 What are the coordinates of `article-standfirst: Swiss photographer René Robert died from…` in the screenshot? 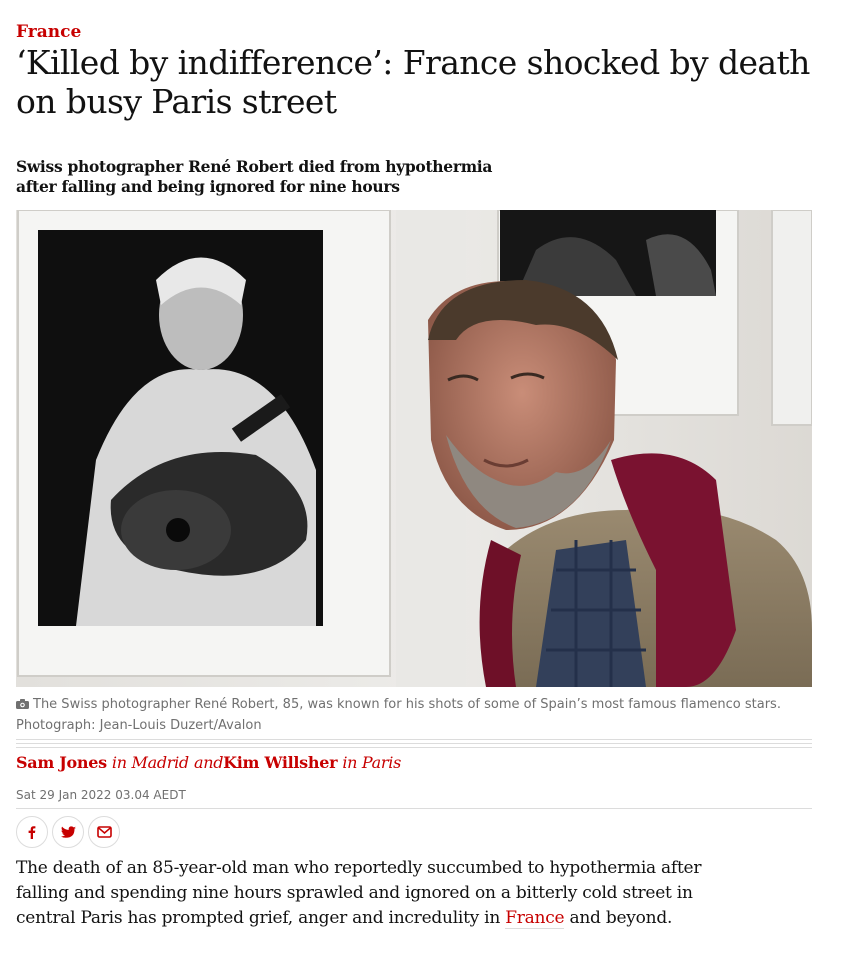 It's located at (254, 176).